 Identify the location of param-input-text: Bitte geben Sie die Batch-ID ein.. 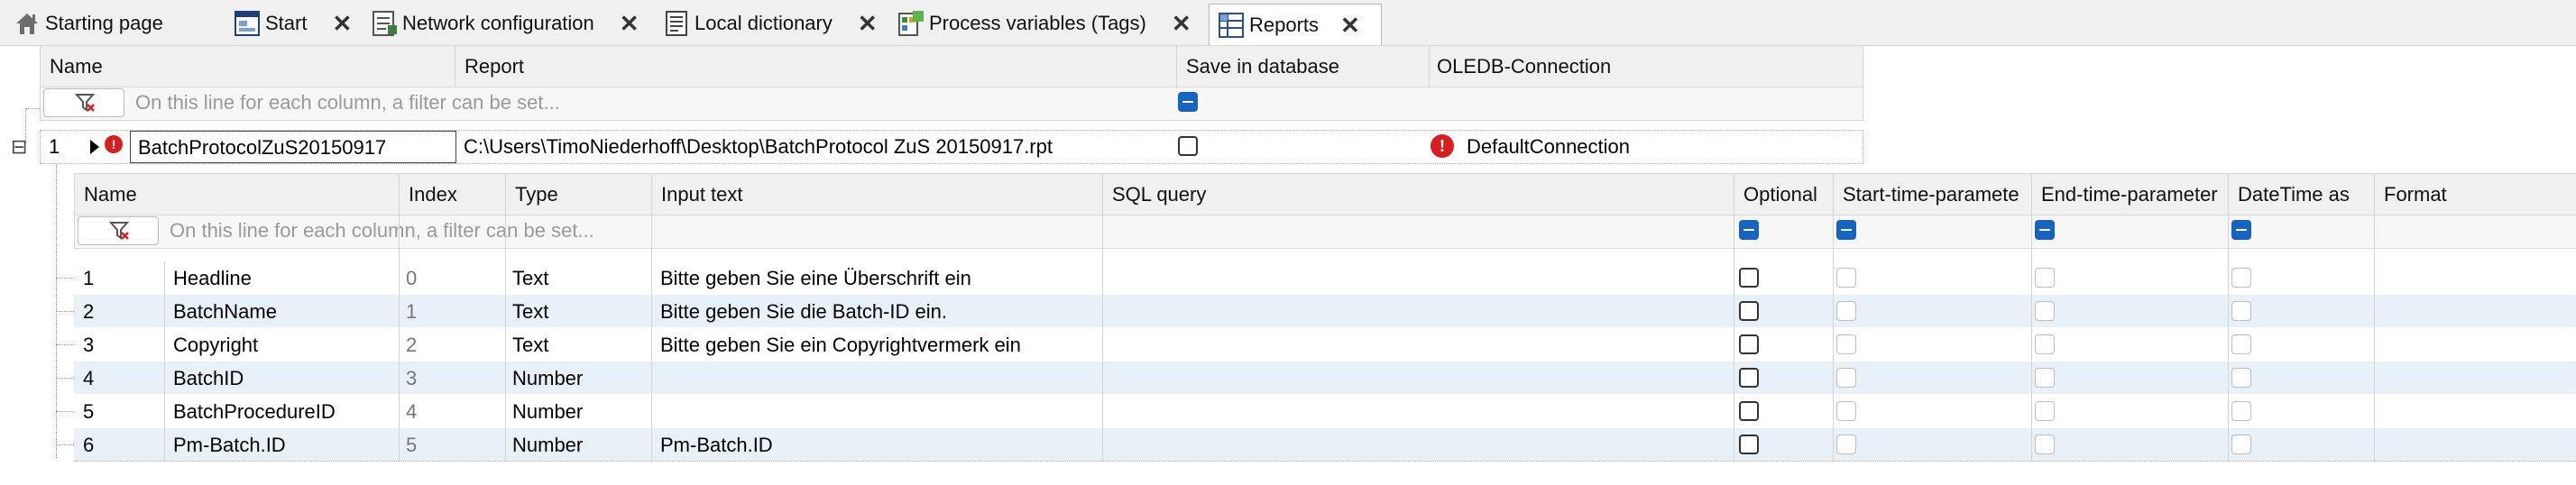
(803, 312).